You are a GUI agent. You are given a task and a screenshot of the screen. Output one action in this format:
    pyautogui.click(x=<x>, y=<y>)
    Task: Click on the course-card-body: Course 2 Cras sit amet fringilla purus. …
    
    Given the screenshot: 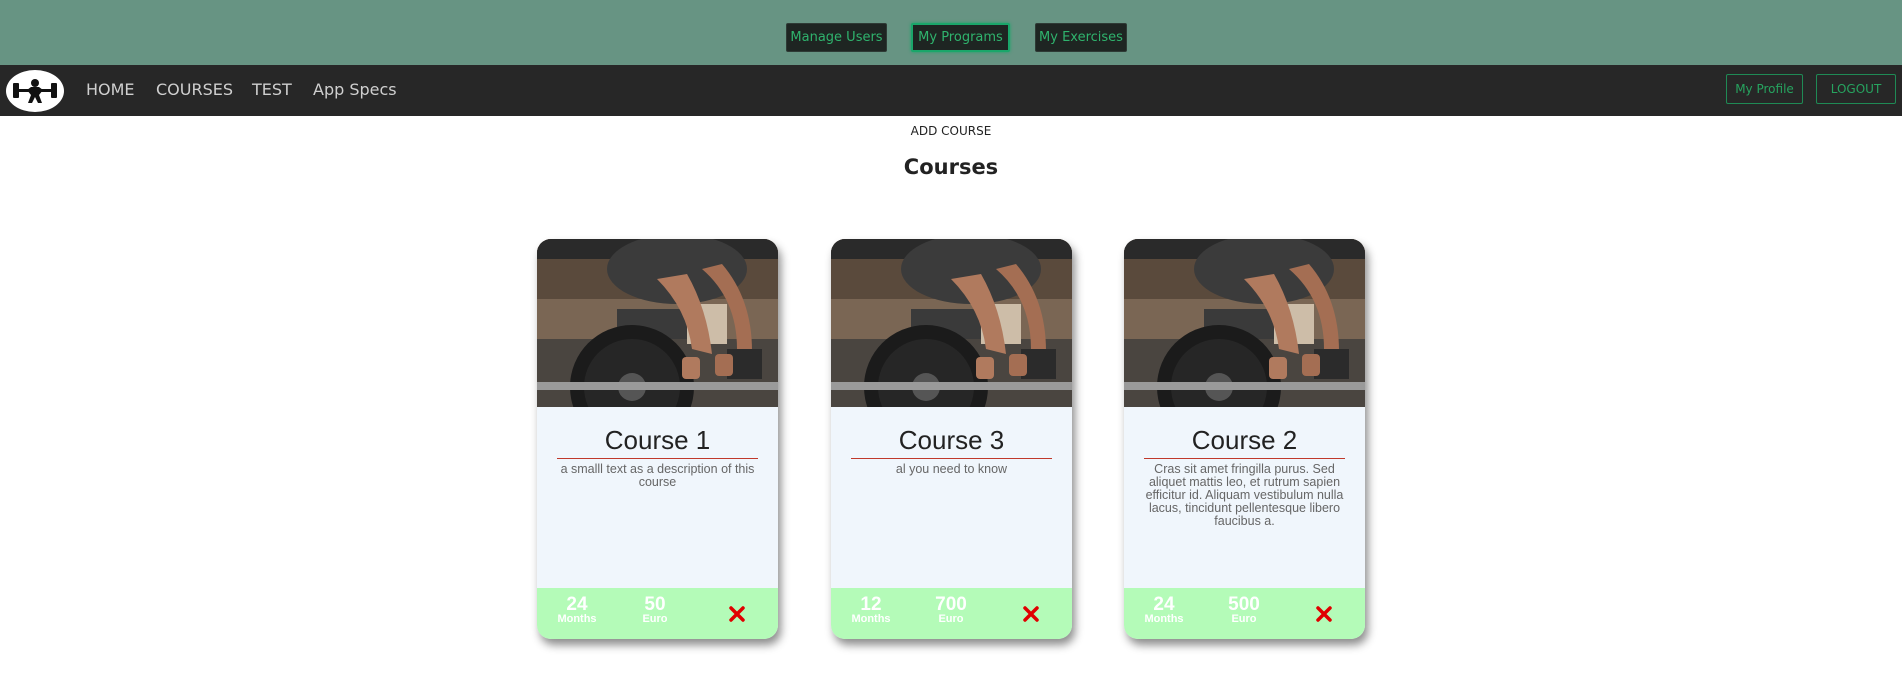 What is the action you would take?
    pyautogui.click(x=1244, y=497)
    